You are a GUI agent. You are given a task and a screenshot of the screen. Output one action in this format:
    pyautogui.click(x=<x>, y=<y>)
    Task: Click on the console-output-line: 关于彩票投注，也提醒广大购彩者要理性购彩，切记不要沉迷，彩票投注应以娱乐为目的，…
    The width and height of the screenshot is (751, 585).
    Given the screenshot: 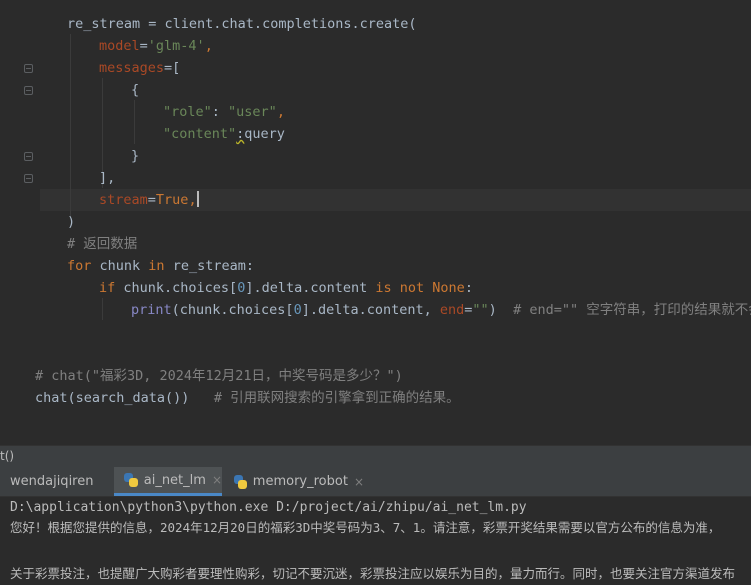 What is the action you would take?
    pyautogui.click(x=373, y=573)
    